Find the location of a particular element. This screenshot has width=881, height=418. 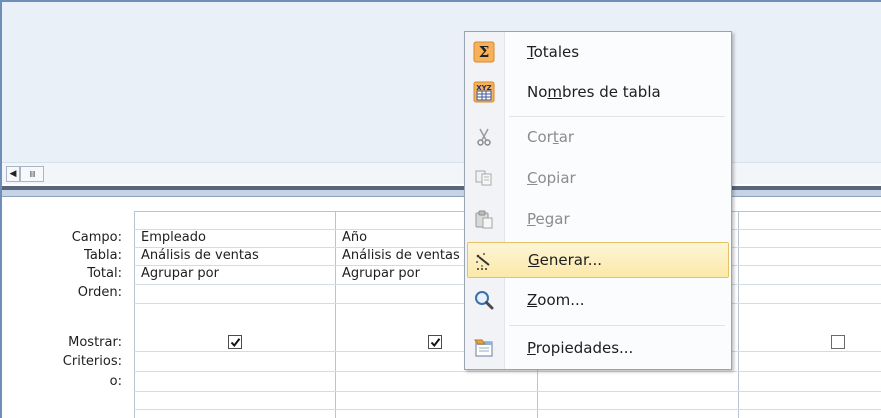

menu-item-copiar: Copiar is located at coordinates (598, 178).